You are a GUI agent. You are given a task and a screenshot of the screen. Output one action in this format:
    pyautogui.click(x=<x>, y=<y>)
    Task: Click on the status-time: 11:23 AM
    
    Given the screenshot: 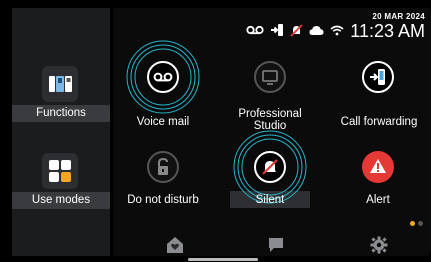 What is the action you would take?
    pyautogui.click(x=387, y=30)
    